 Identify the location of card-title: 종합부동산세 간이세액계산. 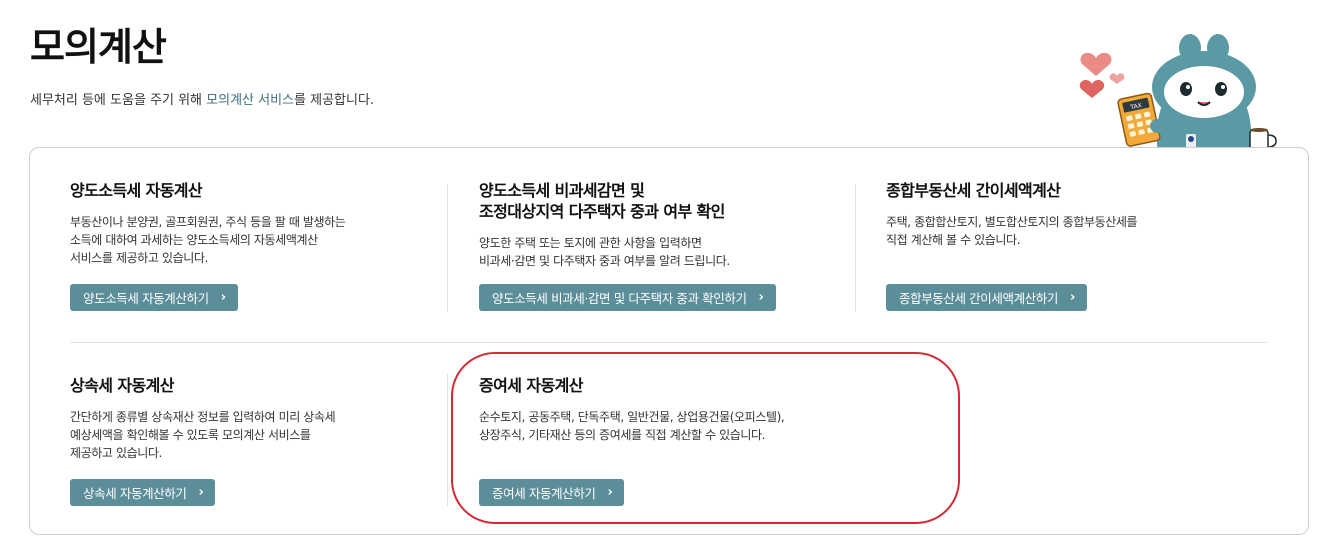
(973, 190).